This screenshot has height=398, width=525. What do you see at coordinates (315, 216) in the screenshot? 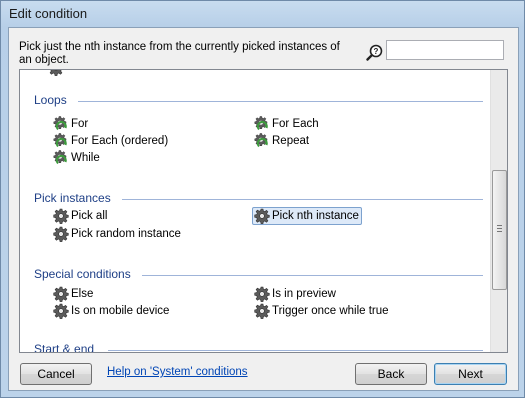
I see `condition-label: Pick nth instance` at bounding box center [315, 216].